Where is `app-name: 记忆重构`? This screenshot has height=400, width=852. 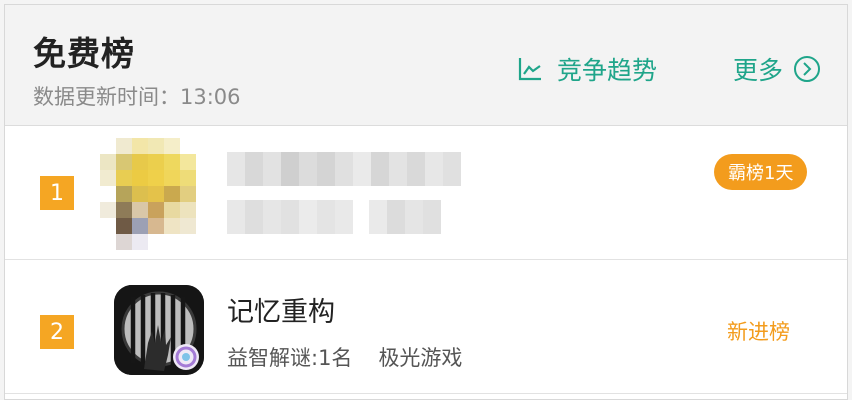 app-name: 记忆重构 is located at coordinates (281, 312).